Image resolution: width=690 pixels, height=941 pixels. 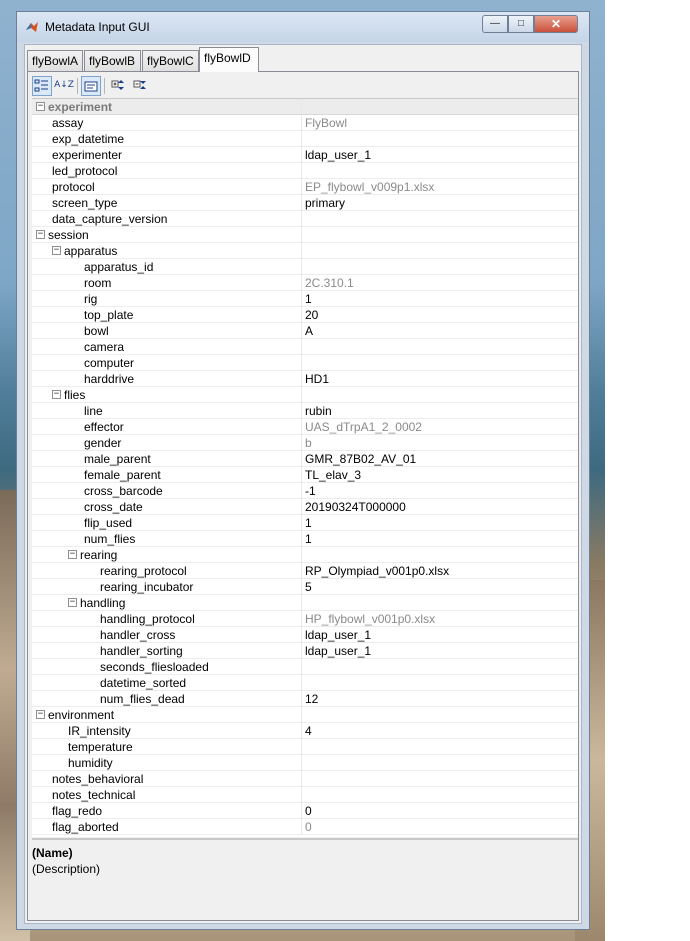 What do you see at coordinates (305, 251) in the screenshot?
I see `property-row: − apparatus` at bounding box center [305, 251].